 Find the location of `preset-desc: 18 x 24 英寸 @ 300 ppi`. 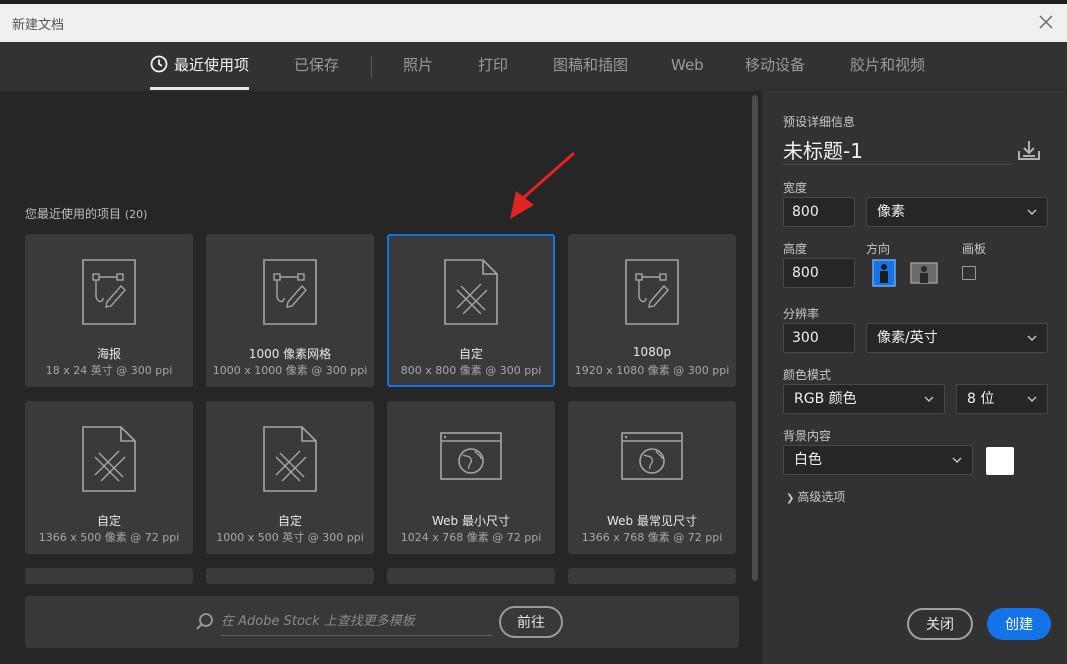

preset-desc: 18 x 24 英寸 @ 300 ppi is located at coordinates (109, 370).